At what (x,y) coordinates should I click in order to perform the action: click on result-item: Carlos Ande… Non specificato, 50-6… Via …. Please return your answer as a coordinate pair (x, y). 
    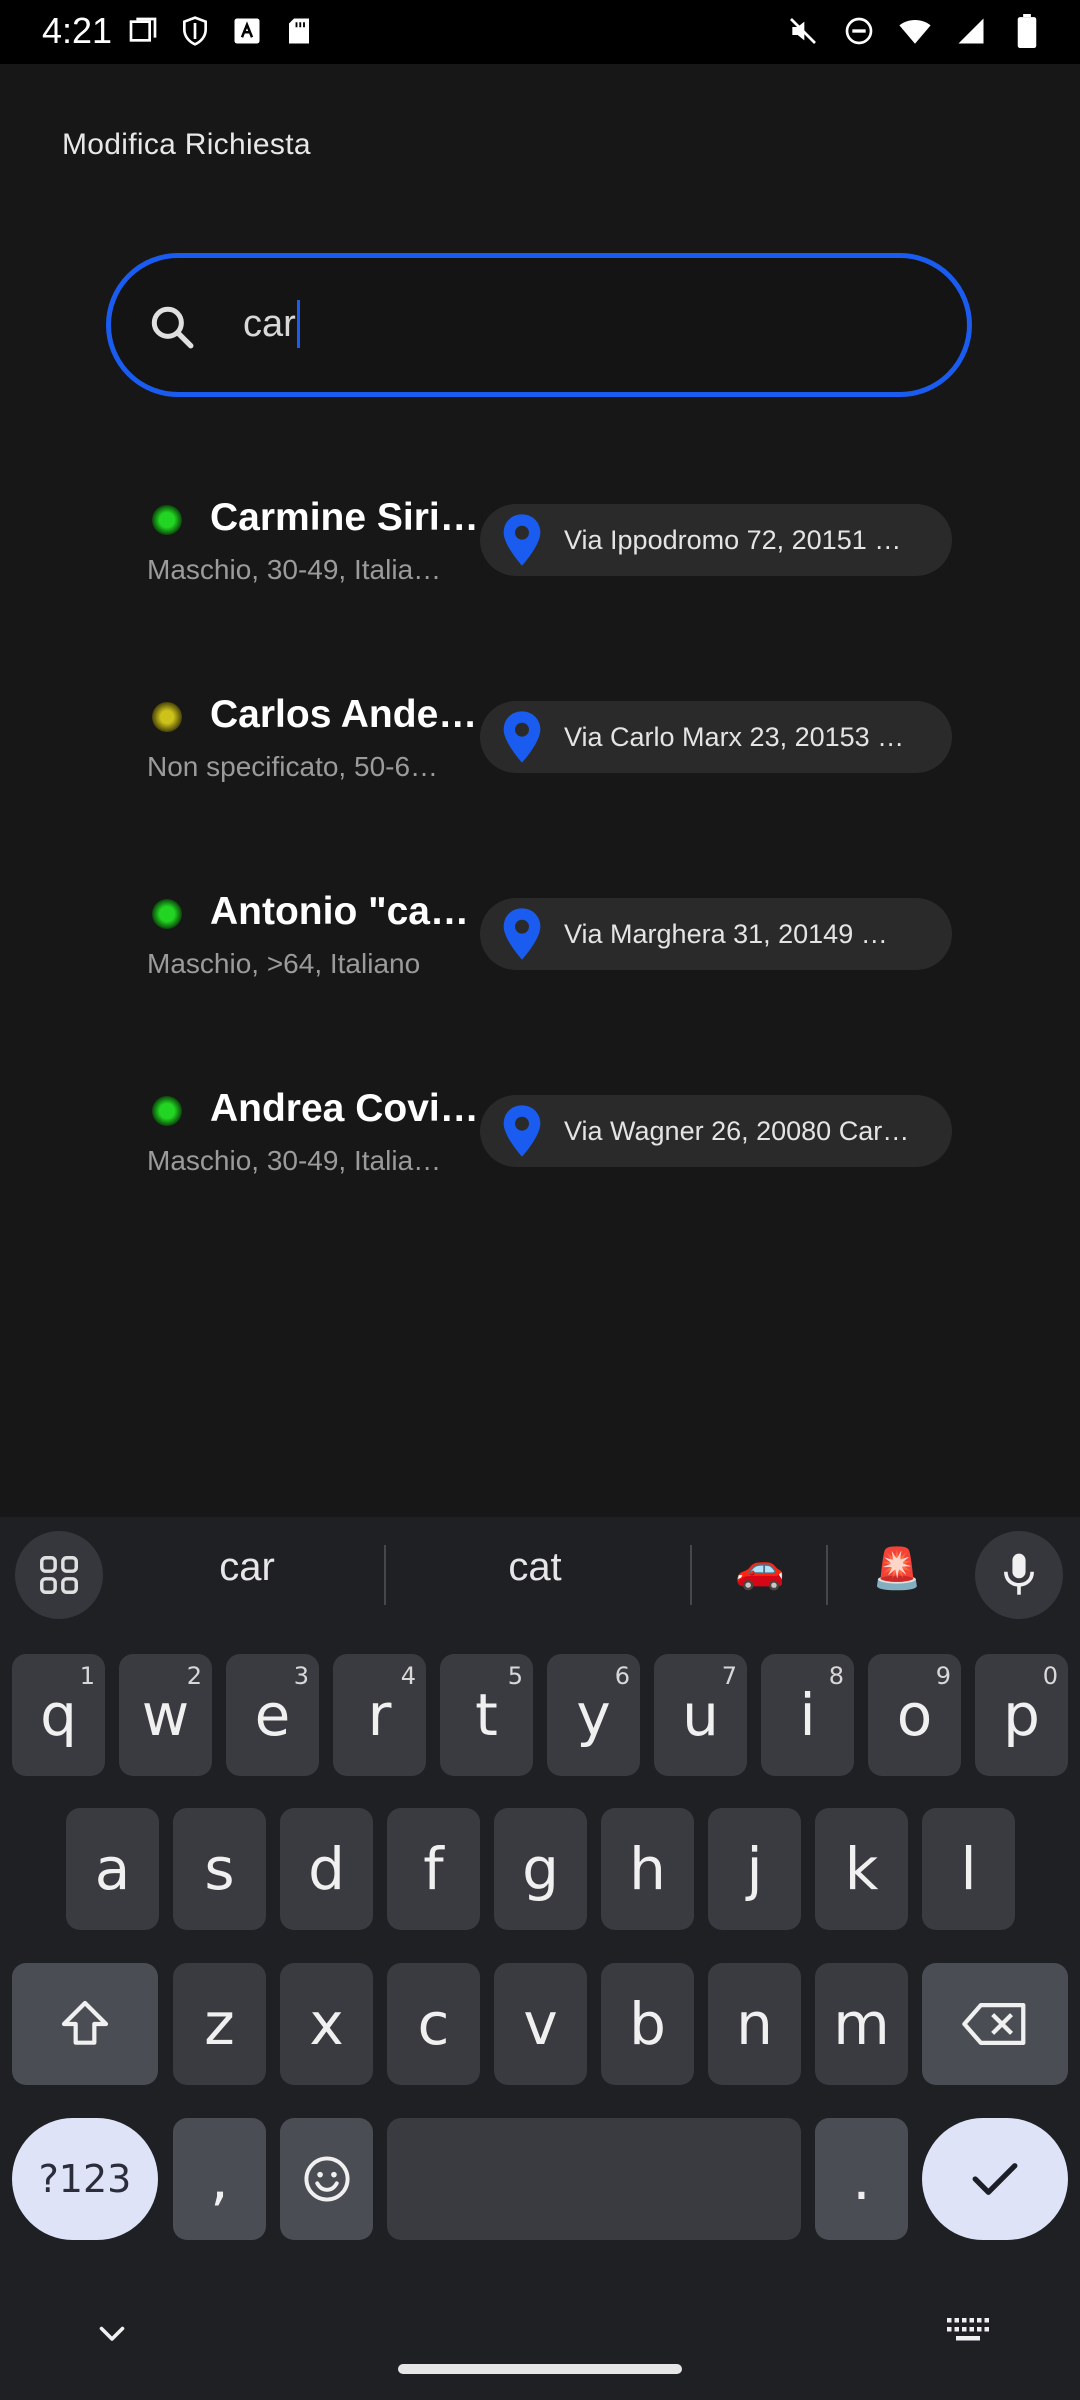
    Looking at the image, I should click on (540, 747).